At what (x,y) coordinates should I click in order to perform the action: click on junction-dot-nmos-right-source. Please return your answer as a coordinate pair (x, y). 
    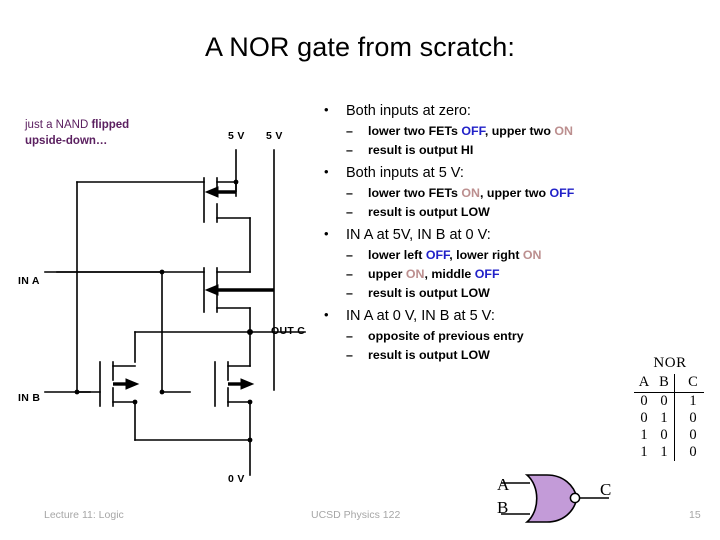
    Looking at the image, I should click on (250, 402).